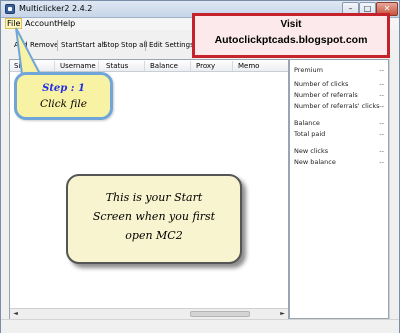 This screenshot has height=333, width=400. I want to click on column-memo: Memo, so click(248, 66).